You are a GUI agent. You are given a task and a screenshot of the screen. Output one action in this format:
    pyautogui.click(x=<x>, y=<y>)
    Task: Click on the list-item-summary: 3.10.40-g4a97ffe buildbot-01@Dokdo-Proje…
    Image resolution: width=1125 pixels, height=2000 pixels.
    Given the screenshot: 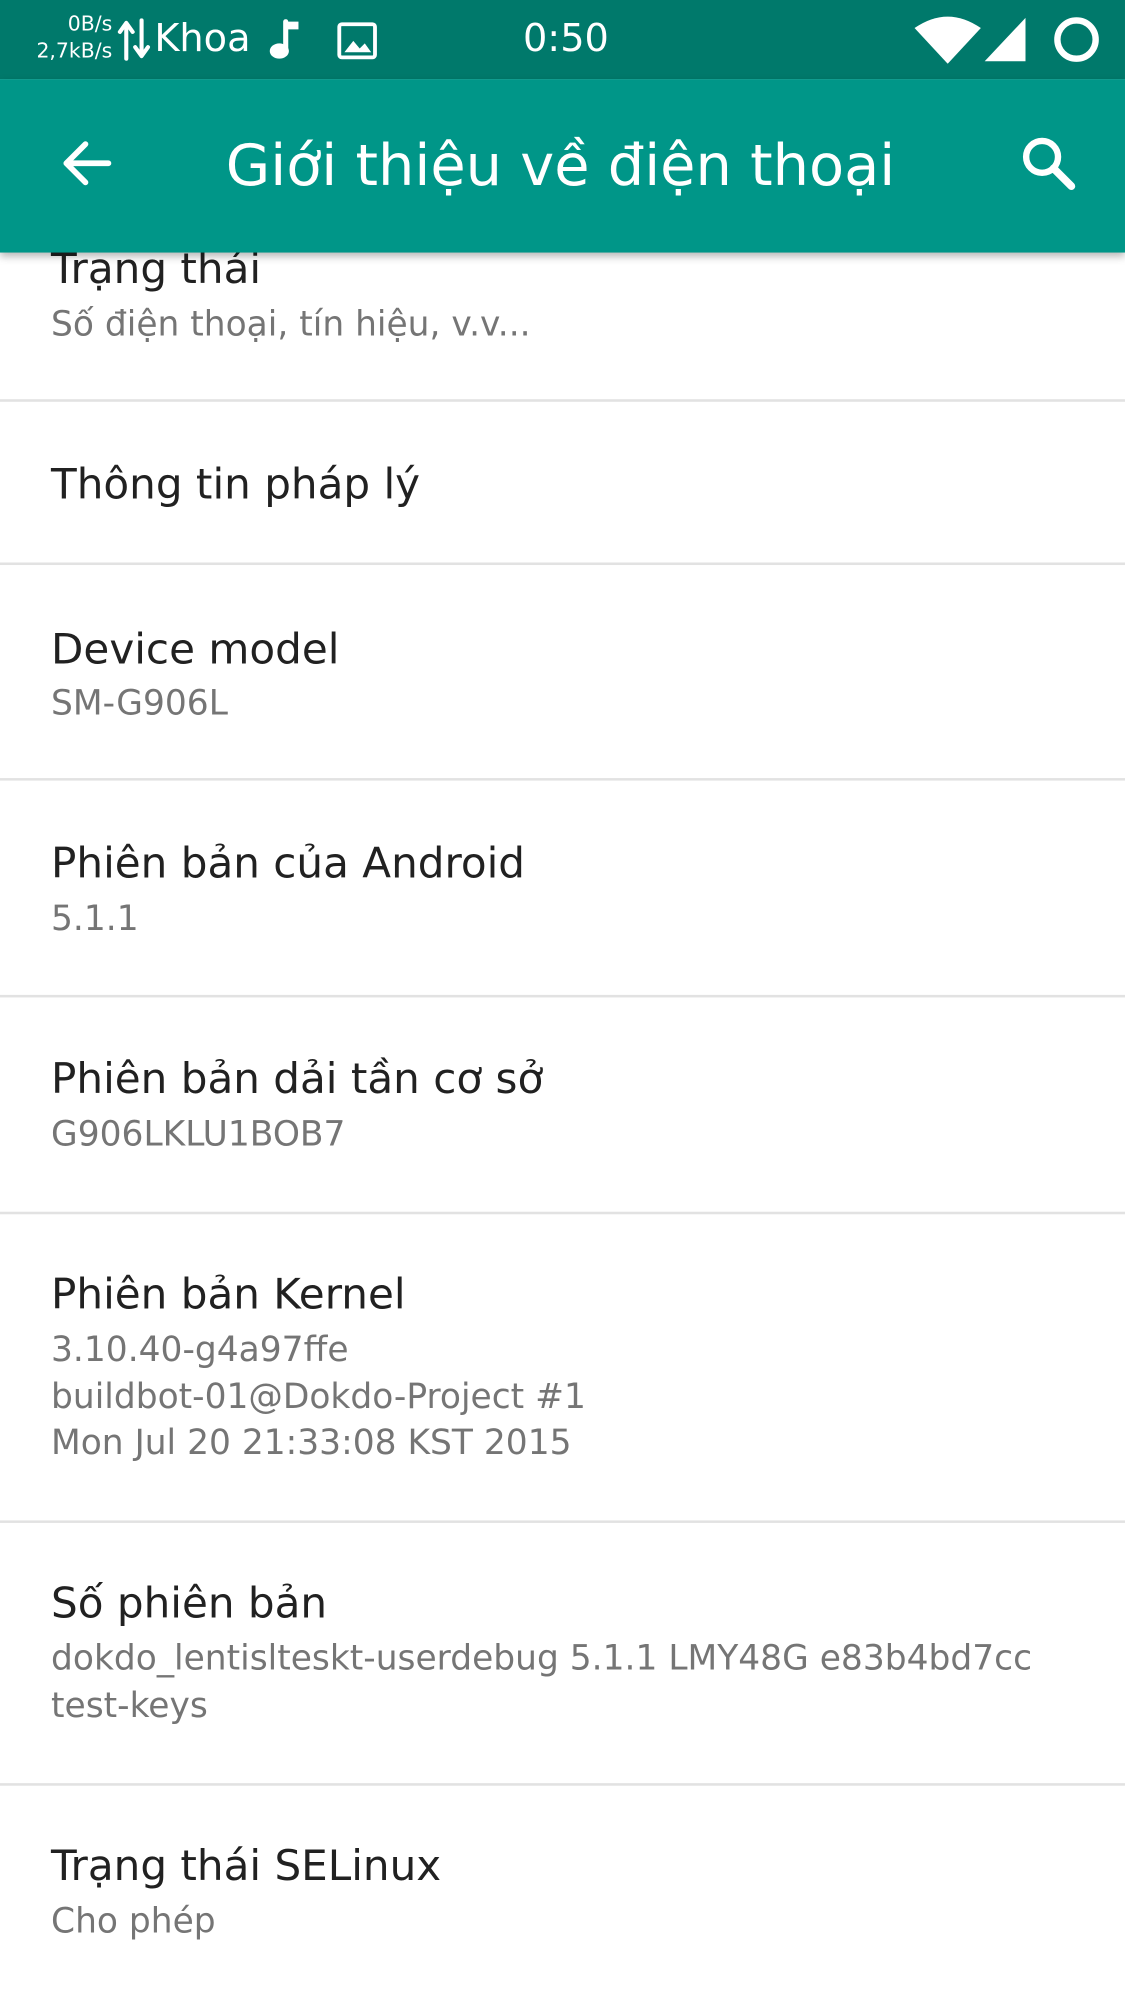 What is the action you would take?
    pyautogui.click(x=318, y=1396)
    